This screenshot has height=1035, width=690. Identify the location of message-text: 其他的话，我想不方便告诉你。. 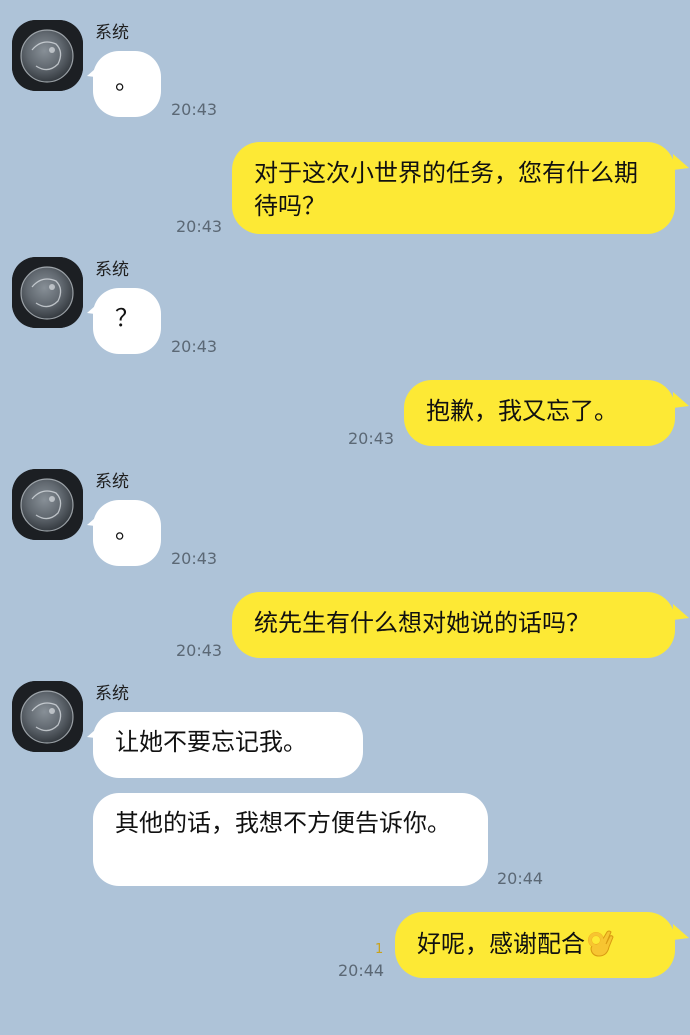
(283, 823).